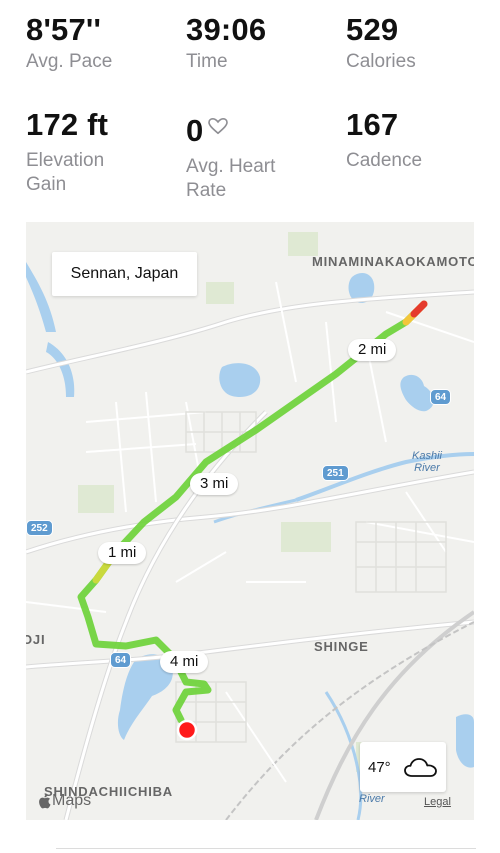  Describe the element at coordinates (214, 484) in the screenshot. I see `mile-marker-3: 3 mi` at that location.